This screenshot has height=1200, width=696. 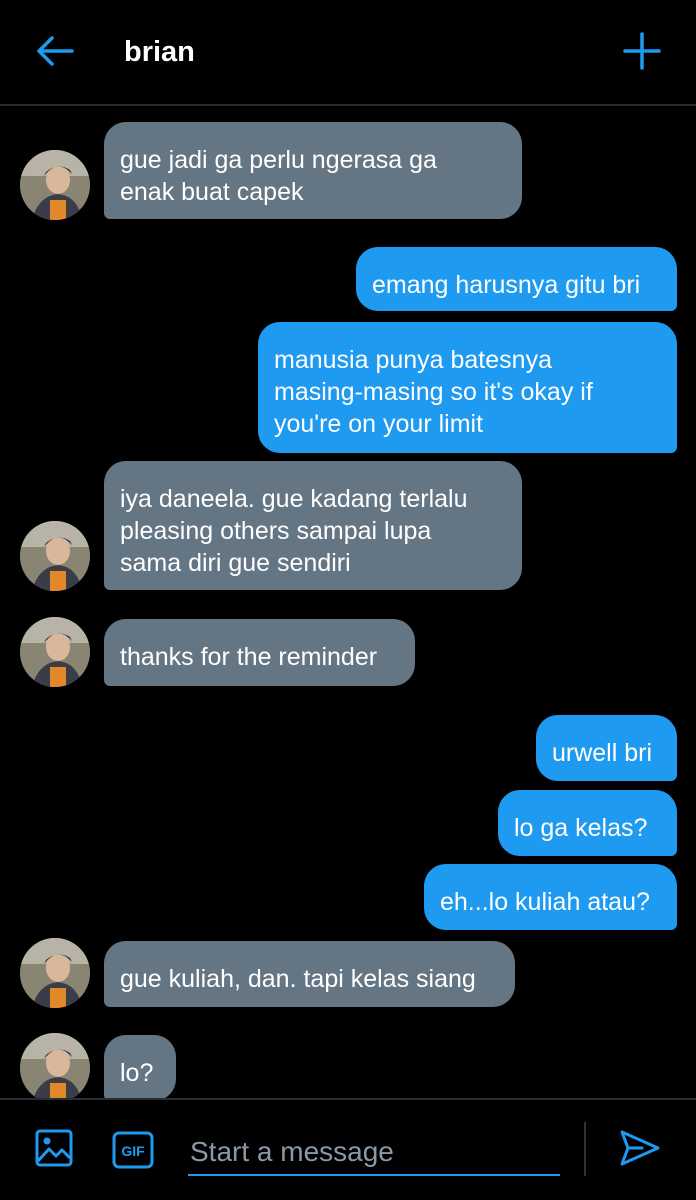 I want to click on add-photo-button, so click(x=54, y=1150).